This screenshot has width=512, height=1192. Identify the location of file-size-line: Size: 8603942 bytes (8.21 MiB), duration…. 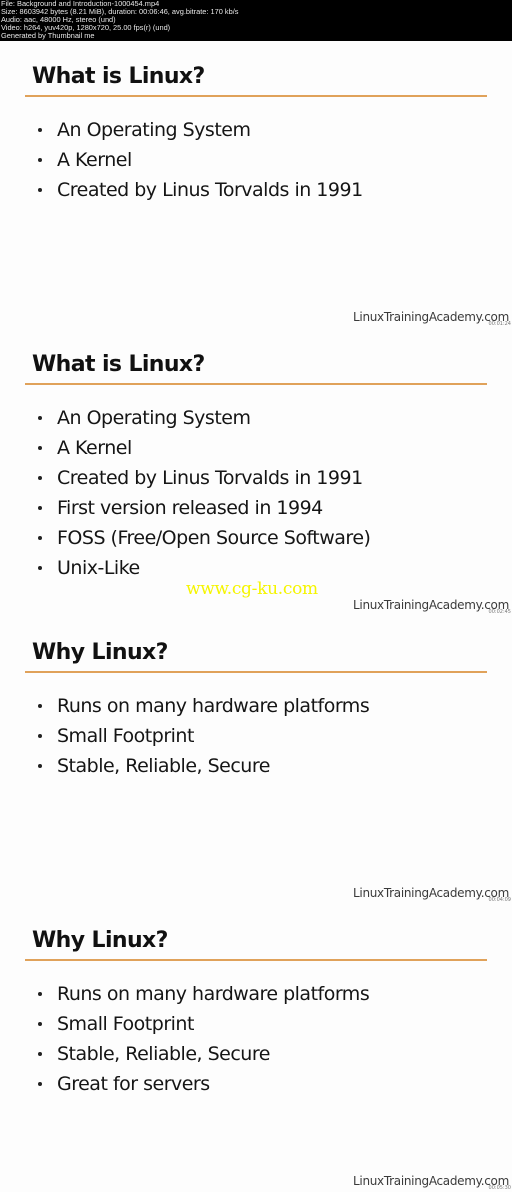
(120, 12).